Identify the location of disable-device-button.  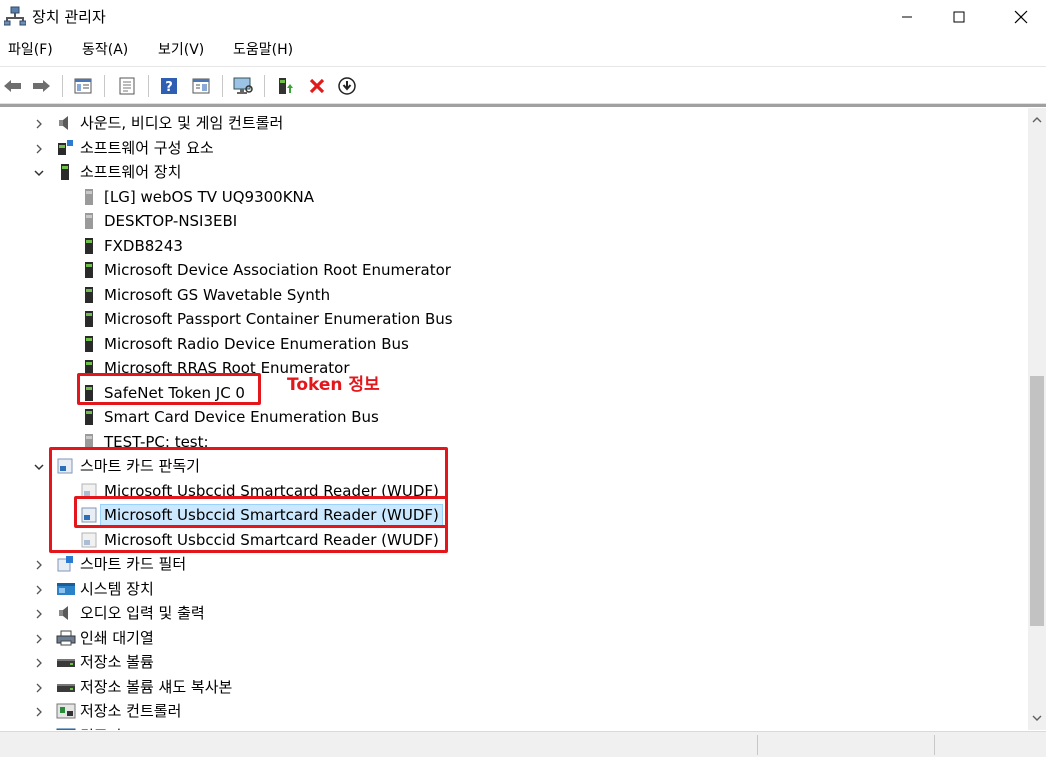
(347, 86).